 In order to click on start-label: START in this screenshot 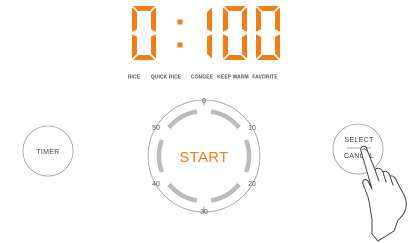, I will do `click(203, 157)`.